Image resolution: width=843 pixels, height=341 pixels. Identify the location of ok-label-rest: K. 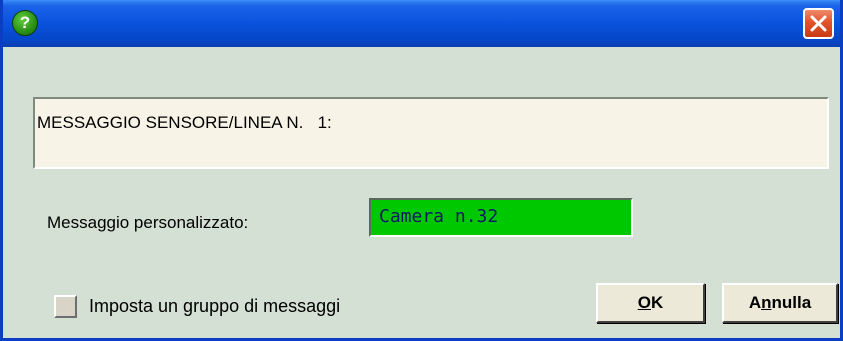
(657, 302).